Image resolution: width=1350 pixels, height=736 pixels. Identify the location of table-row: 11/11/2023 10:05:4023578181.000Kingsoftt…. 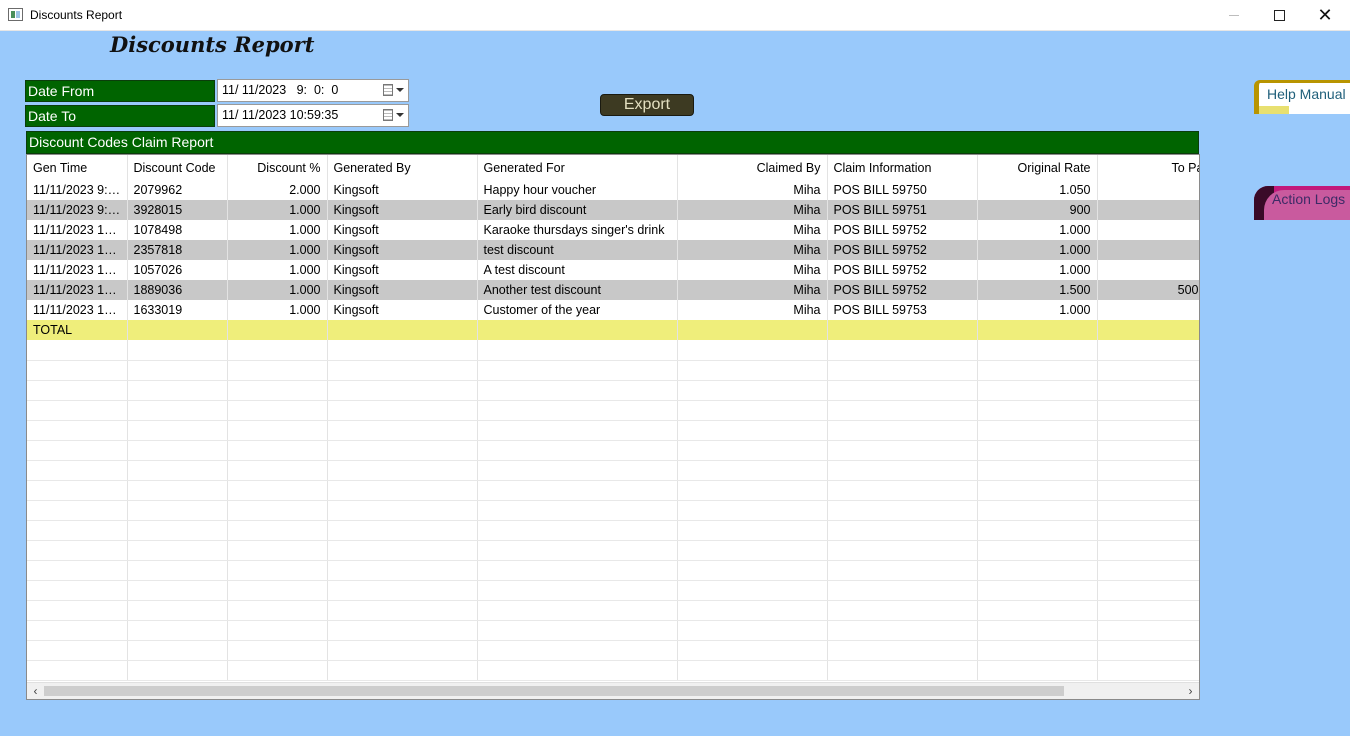
(613, 250).